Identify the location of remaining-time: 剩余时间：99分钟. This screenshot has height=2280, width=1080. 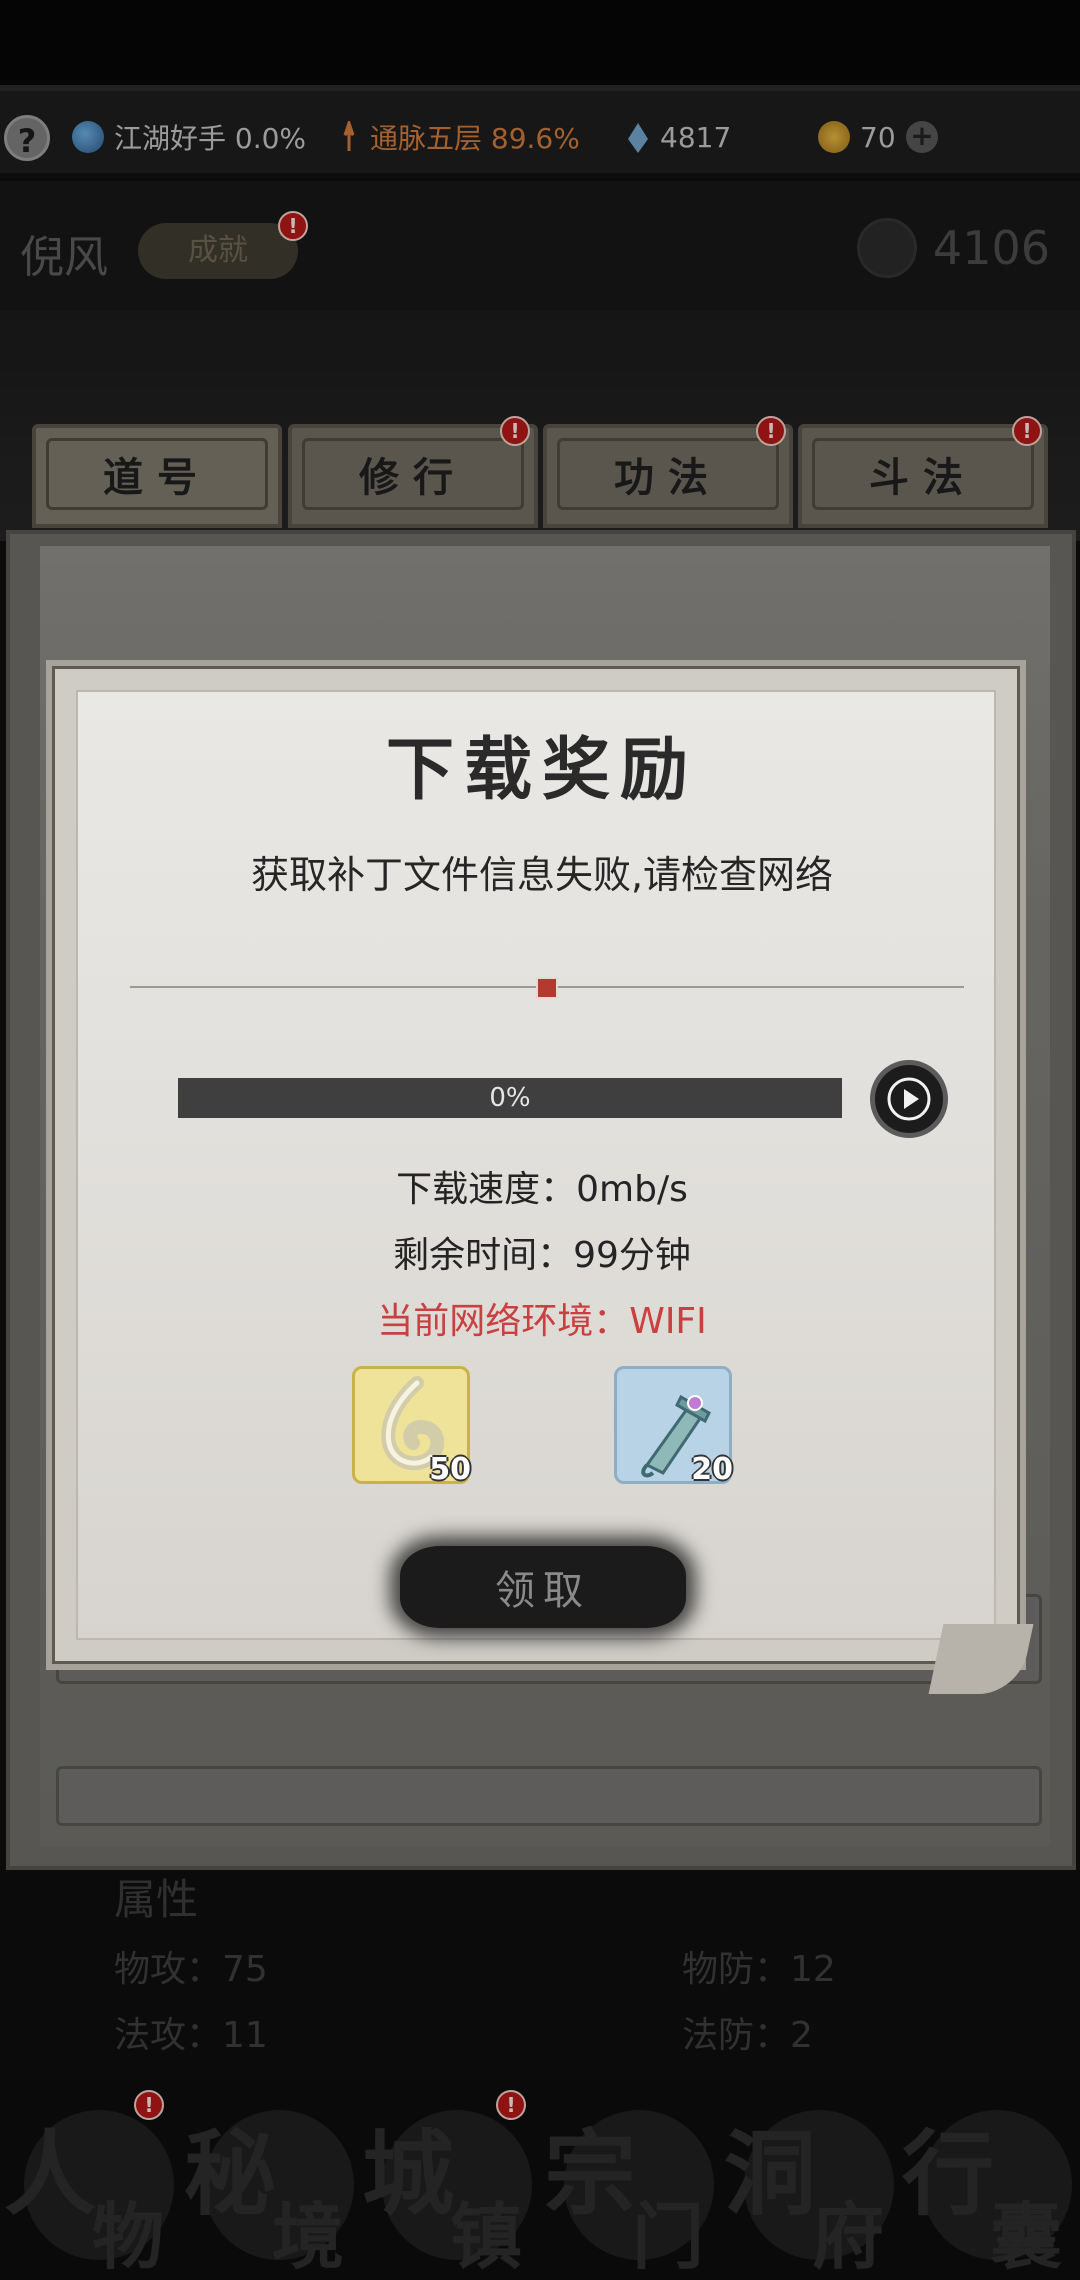
(542, 1255).